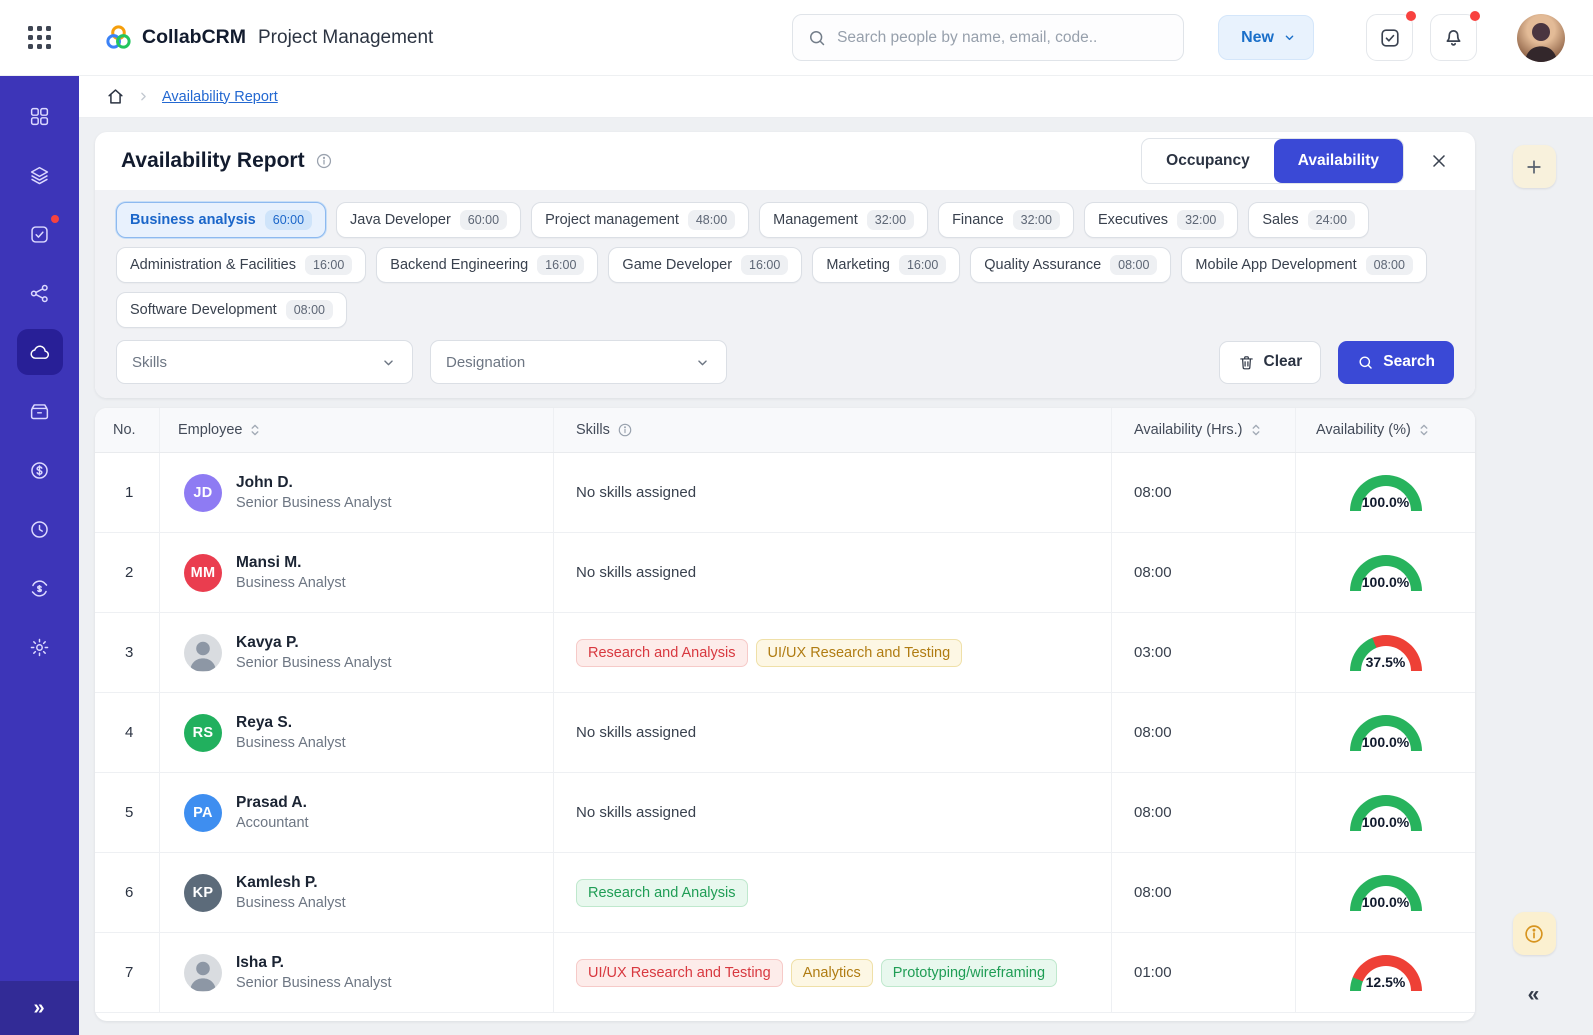  I want to click on close-icon, so click(1439, 161).